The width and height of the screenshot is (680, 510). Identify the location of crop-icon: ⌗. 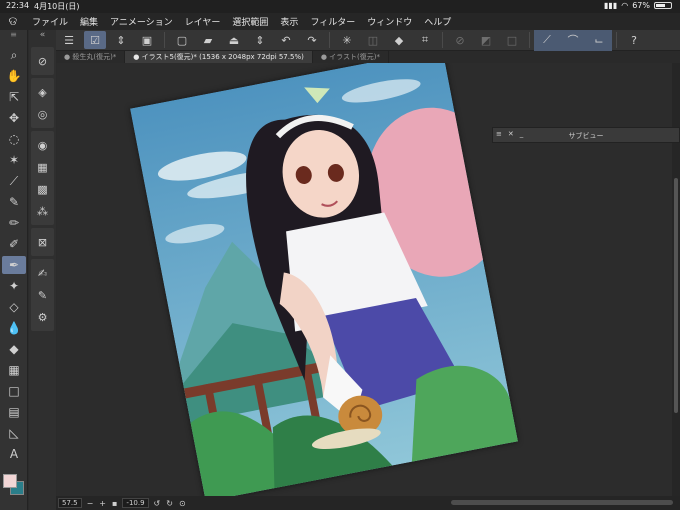
(425, 40).